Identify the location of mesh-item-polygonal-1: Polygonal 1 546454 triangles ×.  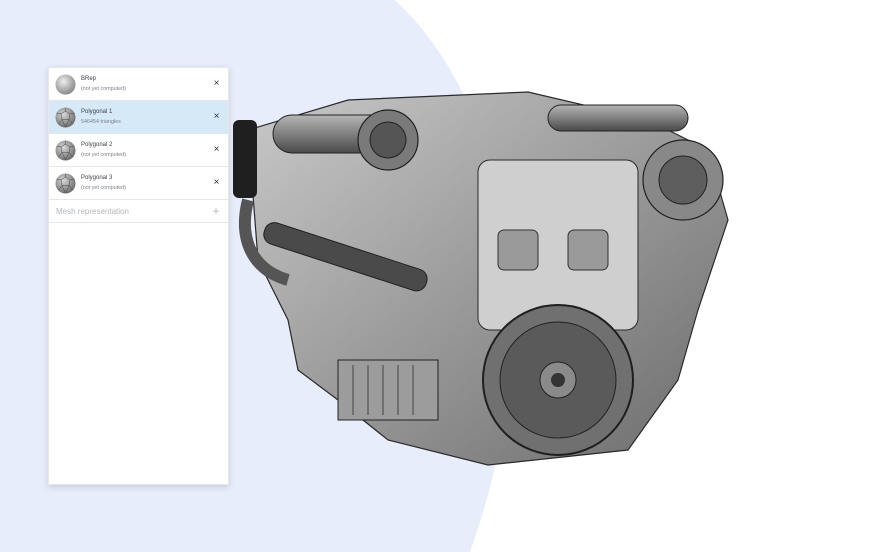
(138, 117).